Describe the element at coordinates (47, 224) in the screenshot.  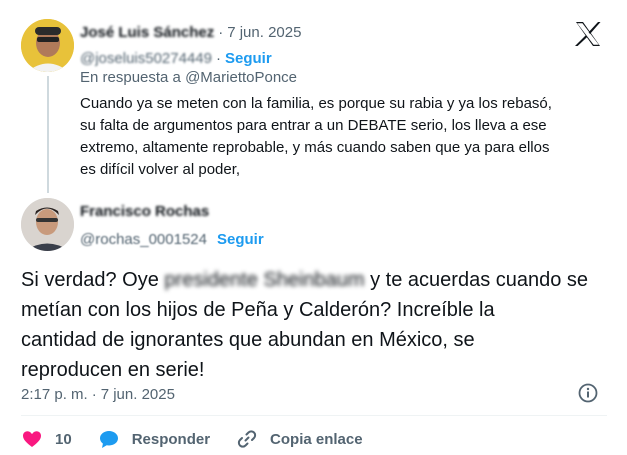
I see `reply-avatar` at that location.